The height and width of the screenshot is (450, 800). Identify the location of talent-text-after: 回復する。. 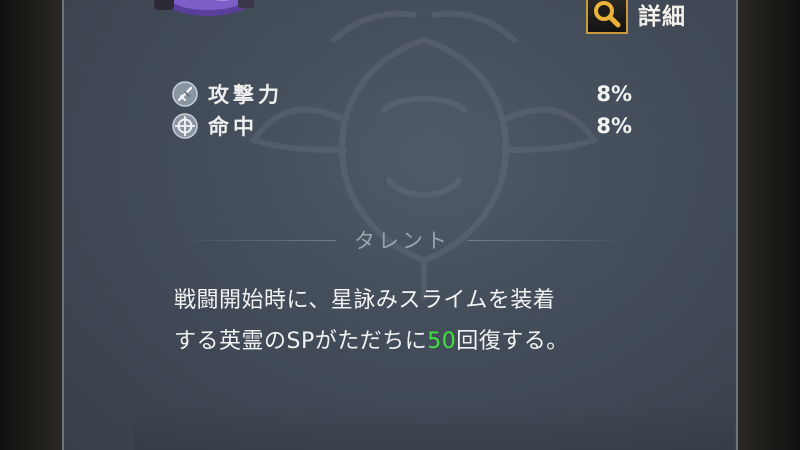
(512, 341).